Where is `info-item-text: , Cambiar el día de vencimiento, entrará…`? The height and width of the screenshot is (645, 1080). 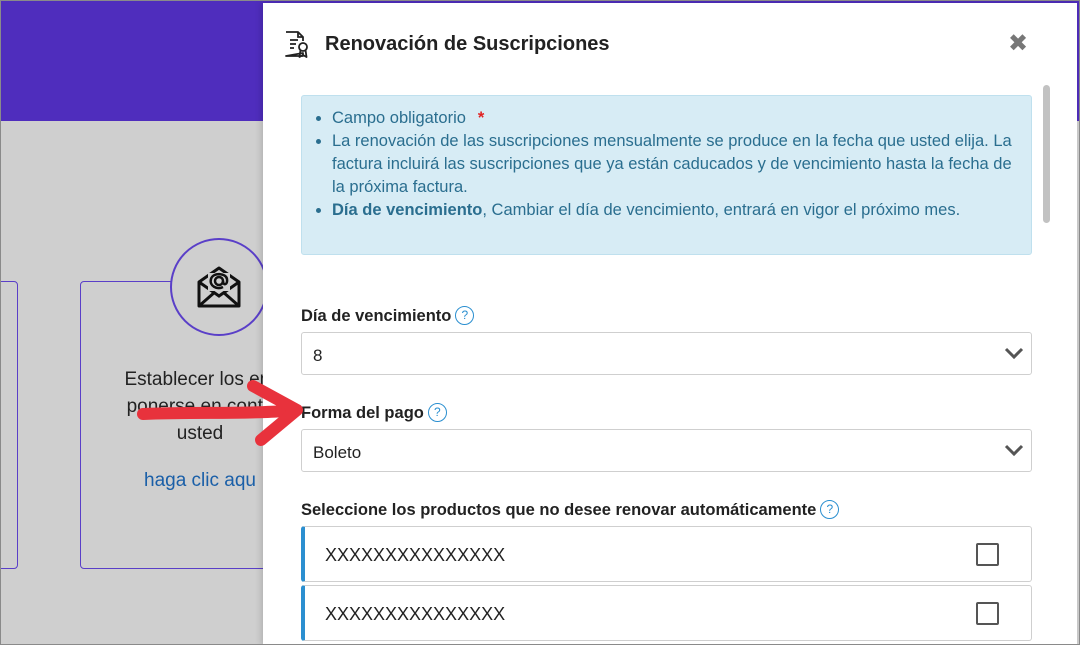
info-item-text: , Cambiar el día de vencimiento, entrará… is located at coordinates (721, 210).